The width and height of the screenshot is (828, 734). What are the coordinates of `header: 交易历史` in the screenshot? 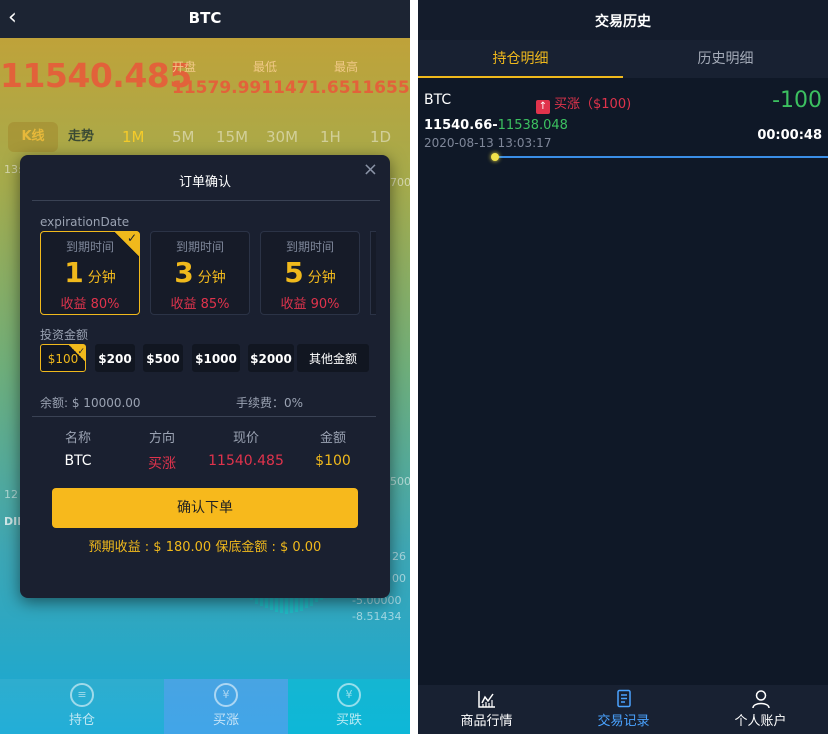 It's located at (623, 20).